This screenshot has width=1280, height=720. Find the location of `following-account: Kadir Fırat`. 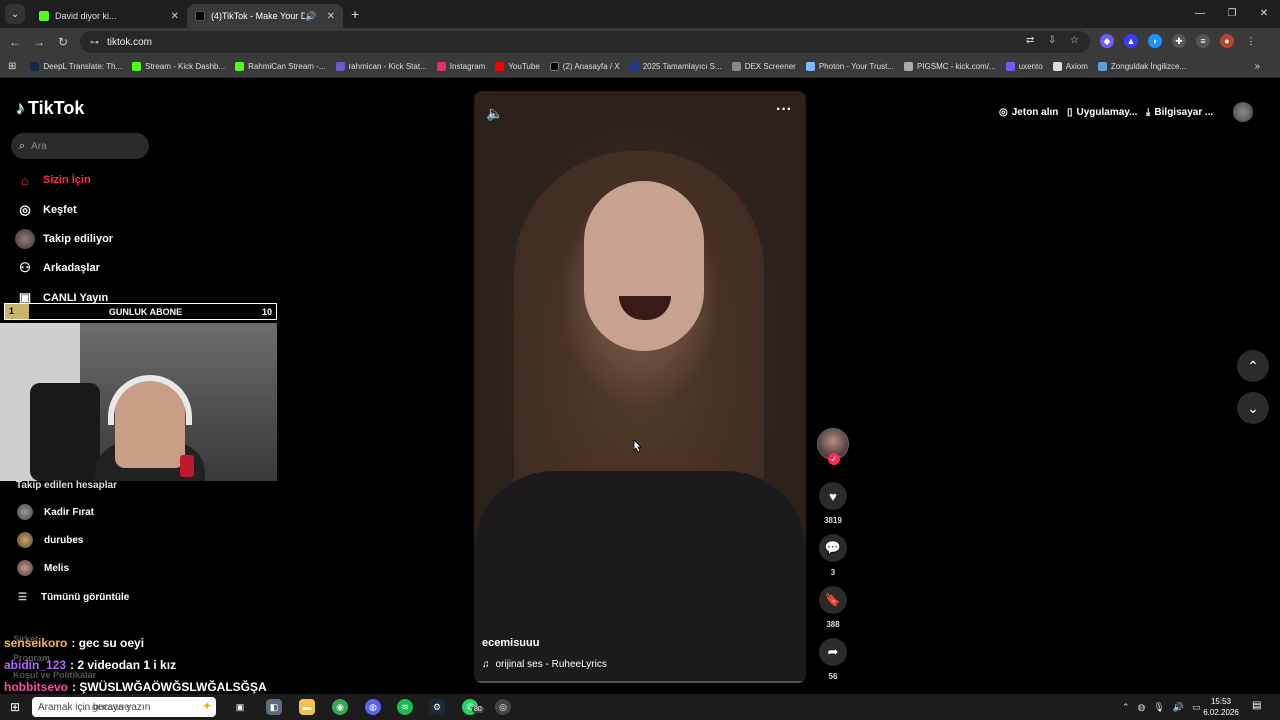

following-account: Kadir Fırat is located at coordinates (55, 512).